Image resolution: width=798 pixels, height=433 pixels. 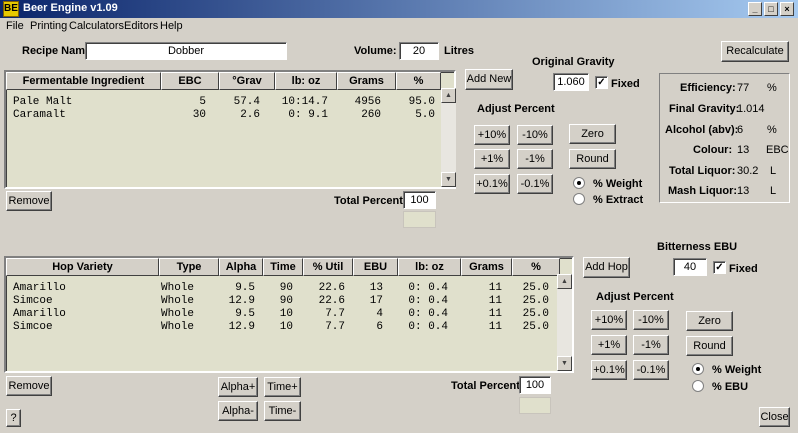 What do you see at coordinates (651, 320) in the screenshot?
I see `hop-minus10-button: -10%` at bounding box center [651, 320].